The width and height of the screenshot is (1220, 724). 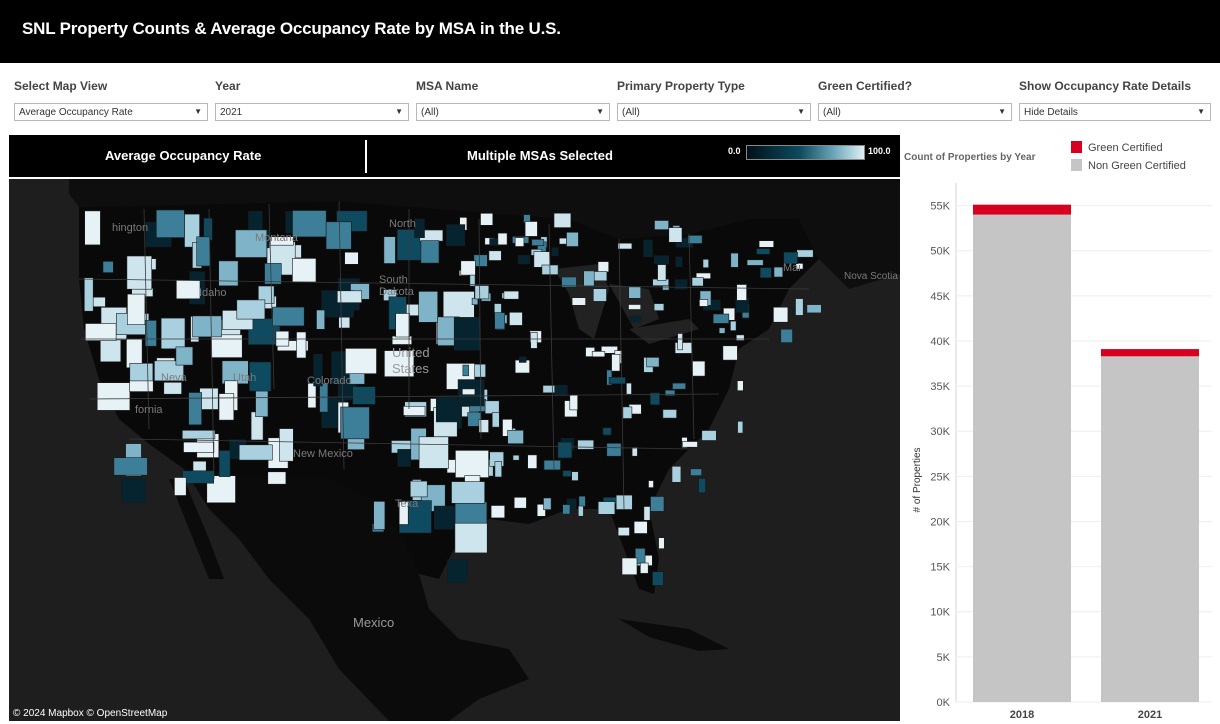 I want to click on property-type-dropdown: (All) ▼, so click(x=714, y=112).